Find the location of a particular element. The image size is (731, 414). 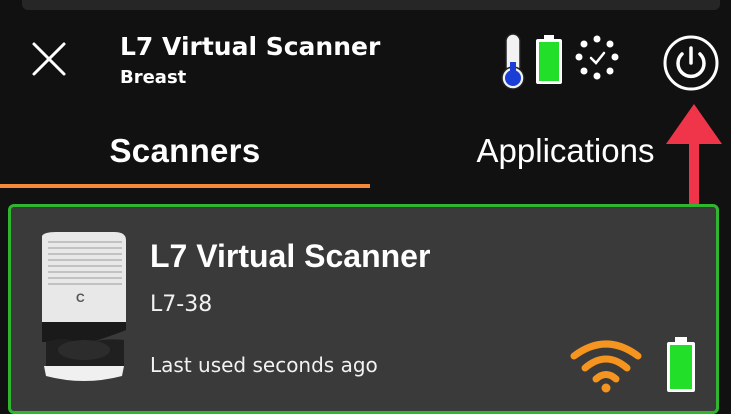

scanner-probe-image: C is located at coordinates (83, 310).